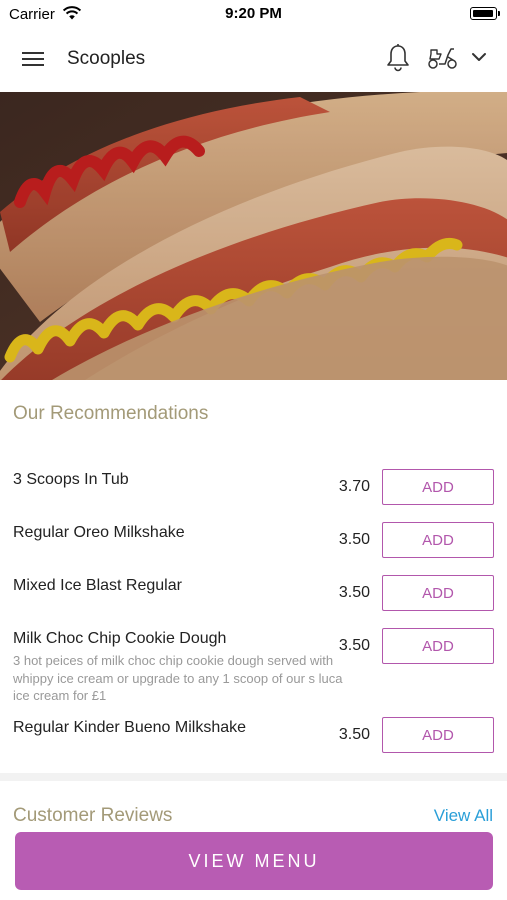 The width and height of the screenshot is (507, 900). I want to click on item-name: Milk Choc Chip Cookie Dough, so click(120, 638).